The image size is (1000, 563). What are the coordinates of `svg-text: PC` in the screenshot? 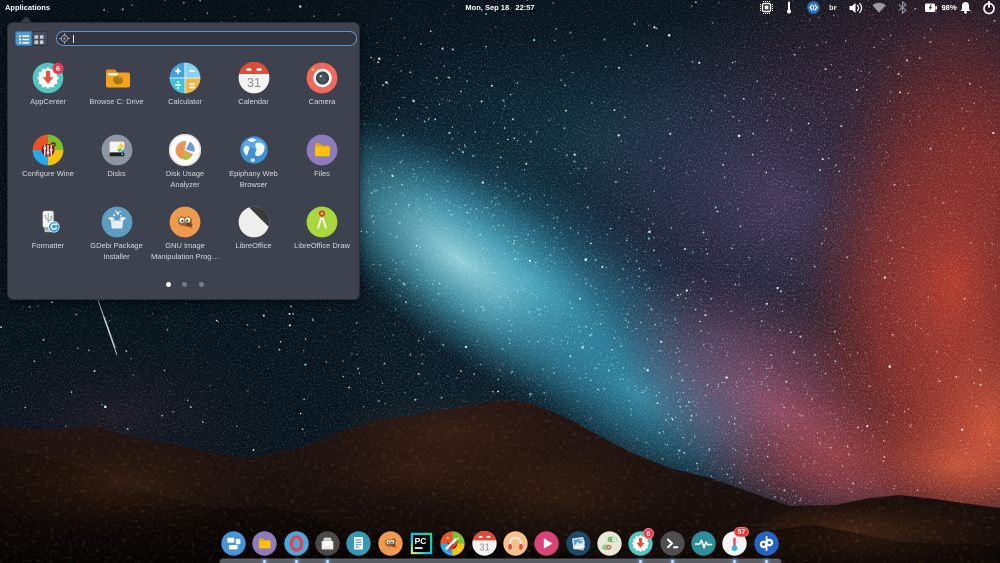 It's located at (421, 541).